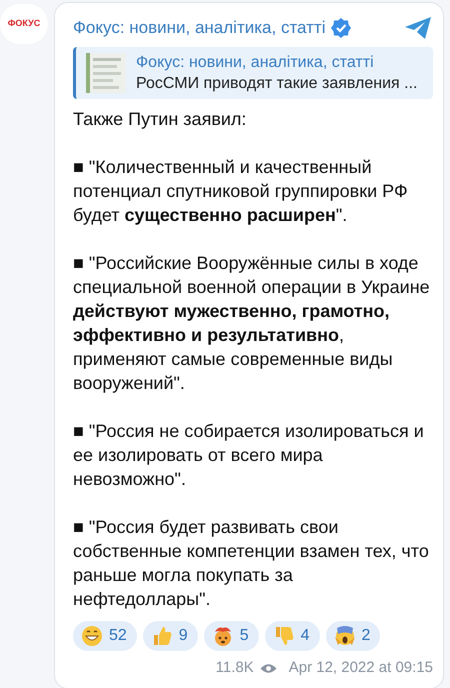 The height and width of the screenshot is (688, 450). What do you see at coordinates (360, 668) in the screenshot?
I see `post-date: Apr 12, 2022 at 09:15` at bounding box center [360, 668].